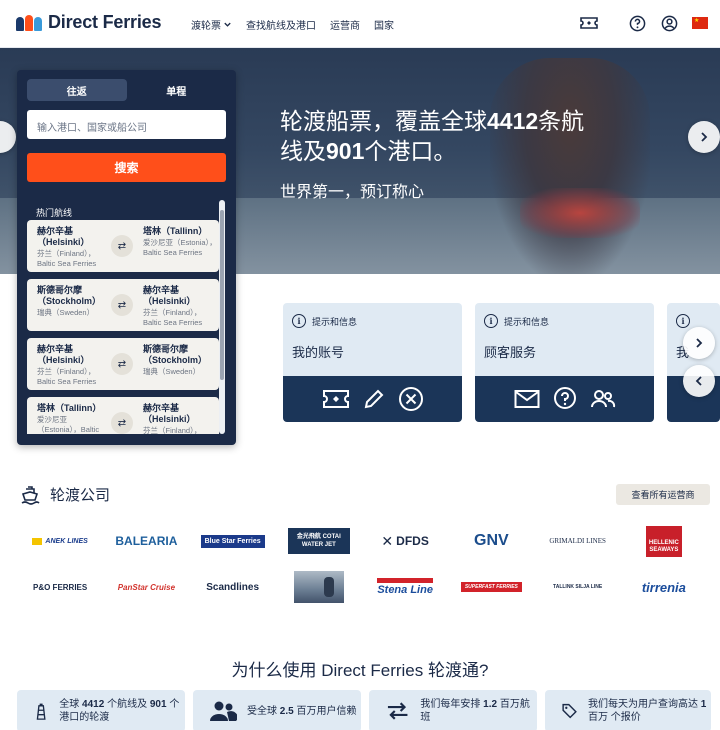 This screenshot has height=730, width=720. I want to click on pencil-icon, so click(373, 399).